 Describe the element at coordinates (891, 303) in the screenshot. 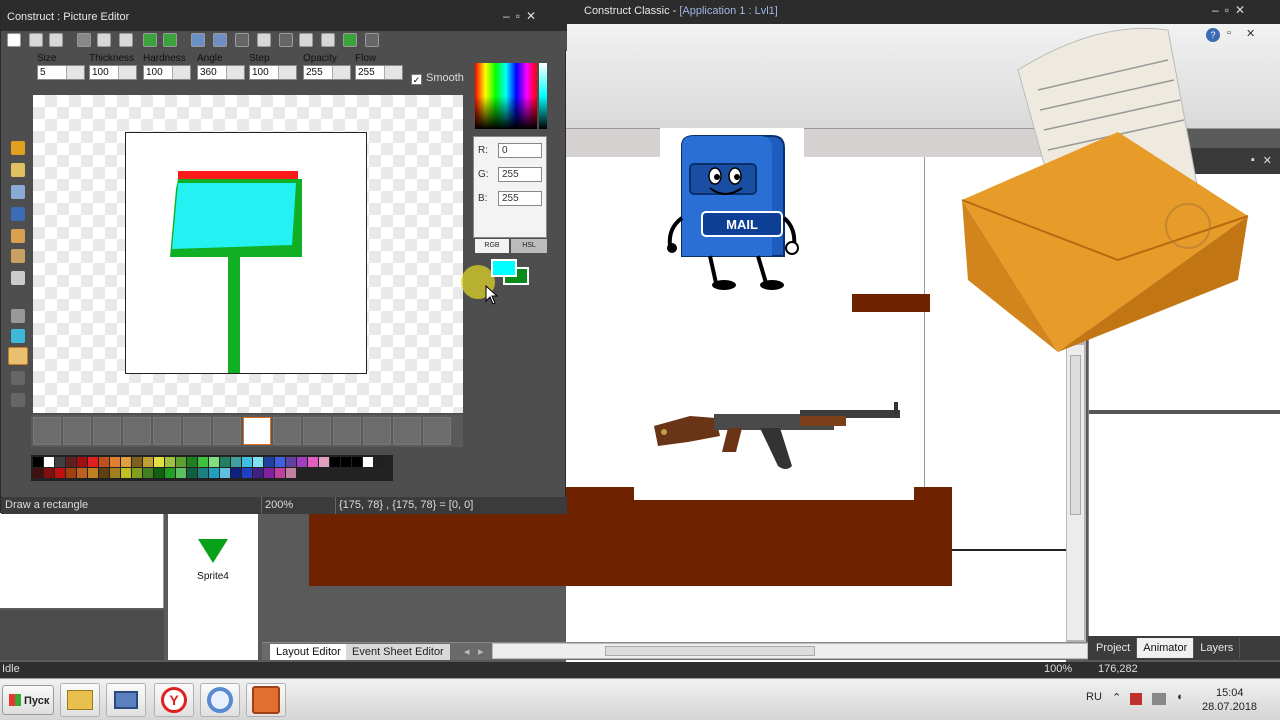

I see `platform-small` at that location.